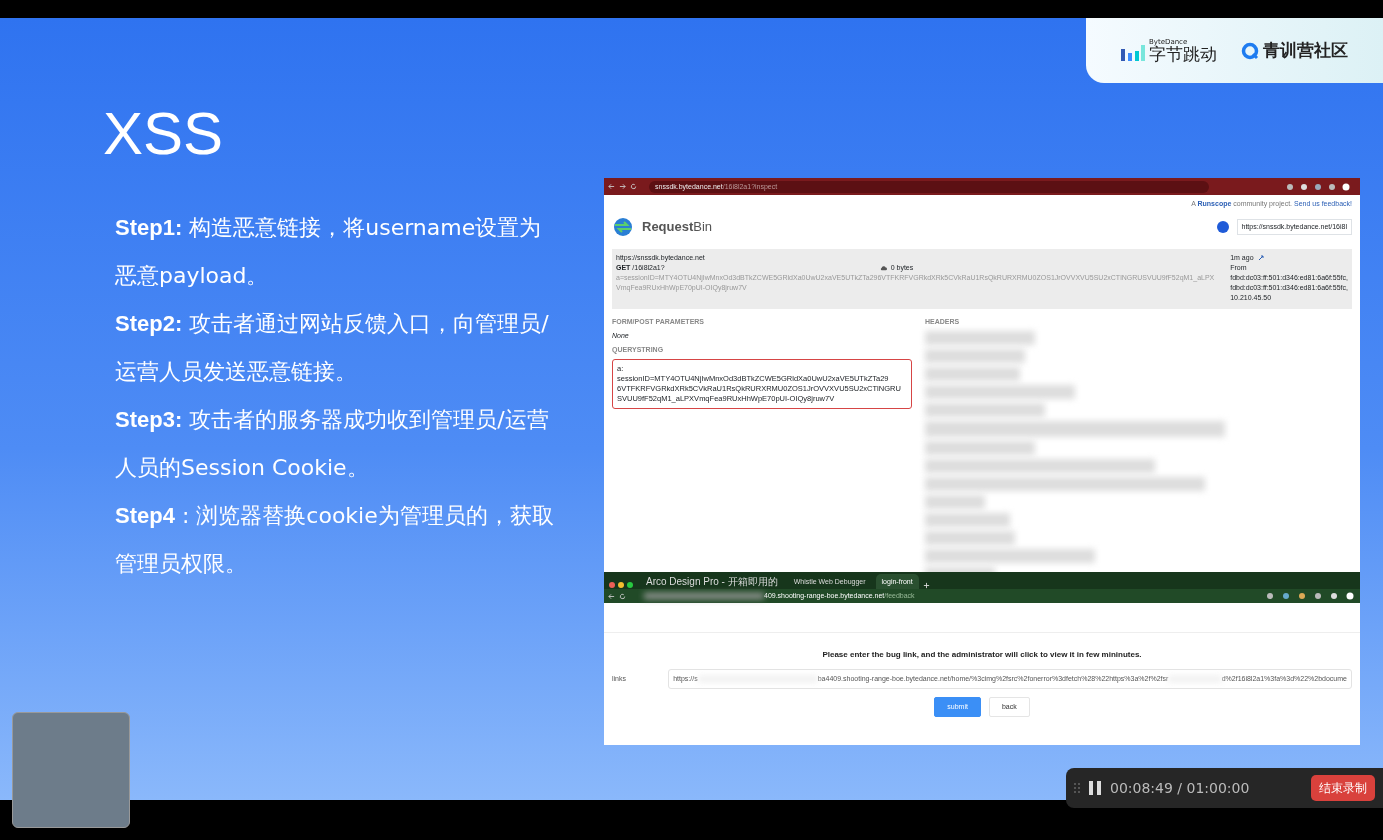 Image resolution: width=1383 pixels, height=840 pixels. What do you see at coordinates (1077, 788) in the screenshot?
I see `drag-handle-icon` at bounding box center [1077, 788].